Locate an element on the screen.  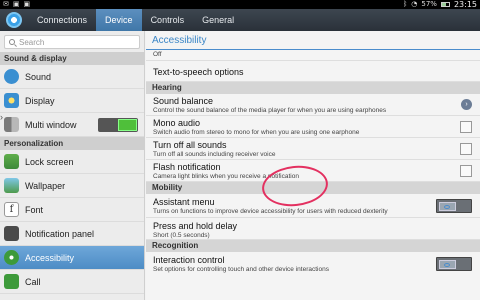
notification-panel-icon is located at coordinates (11, 233).